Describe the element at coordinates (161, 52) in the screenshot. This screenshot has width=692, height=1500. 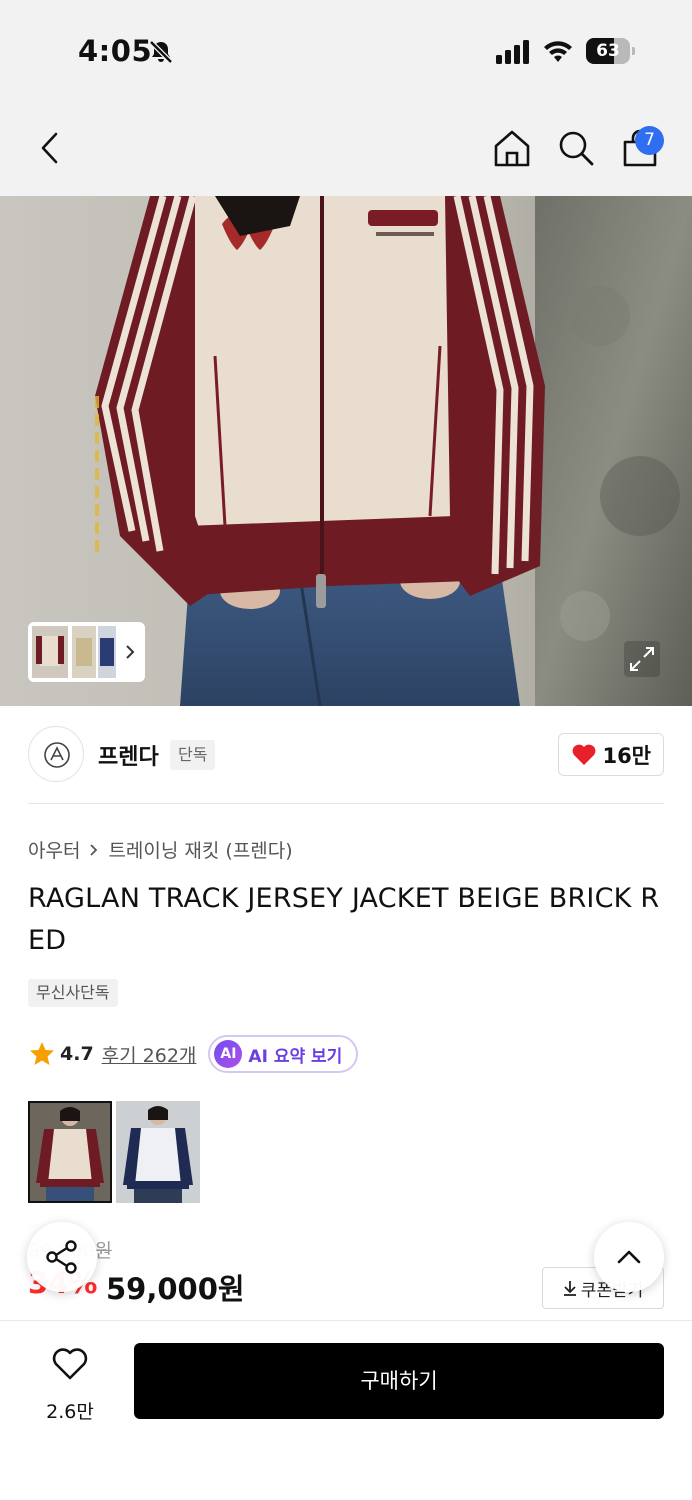
I see `bell-muted-icon` at that location.